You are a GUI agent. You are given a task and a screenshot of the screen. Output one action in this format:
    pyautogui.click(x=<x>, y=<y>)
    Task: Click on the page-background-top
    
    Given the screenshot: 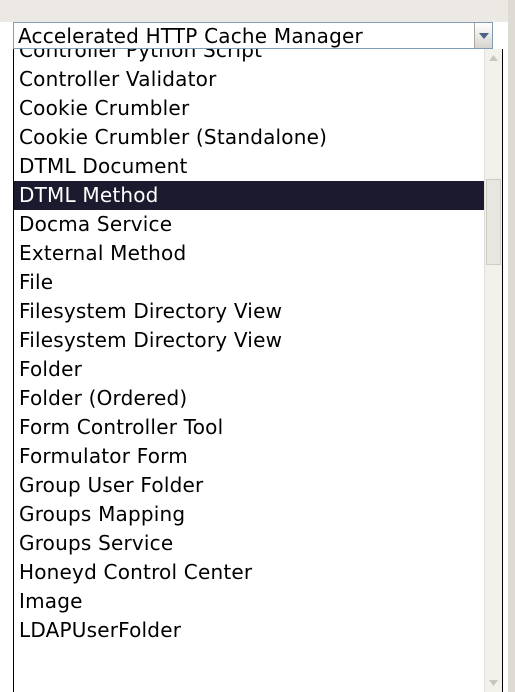 What is the action you would take?
    pyautogui.click(x=257, y=11)
    